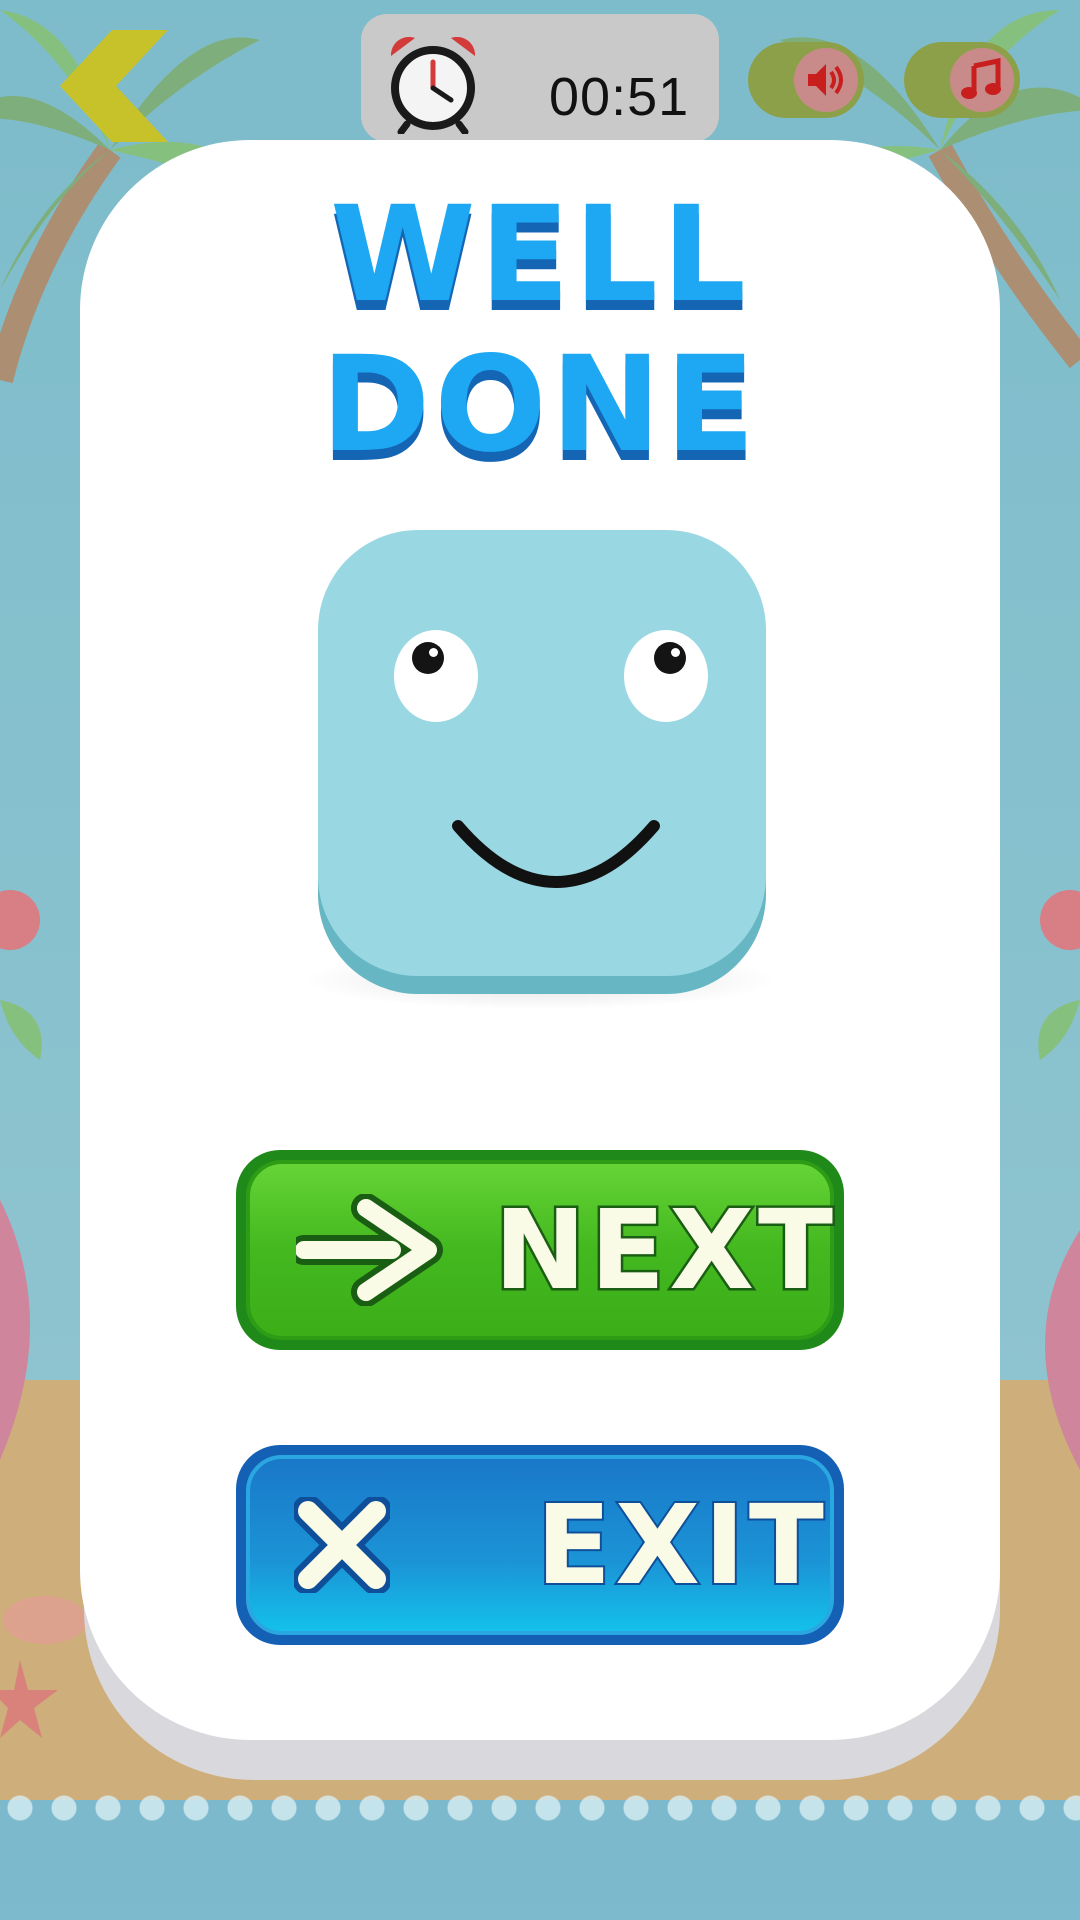  Describe the element at coordinates (542, 753) in the screenshot. I see `smiley-face` at that location.